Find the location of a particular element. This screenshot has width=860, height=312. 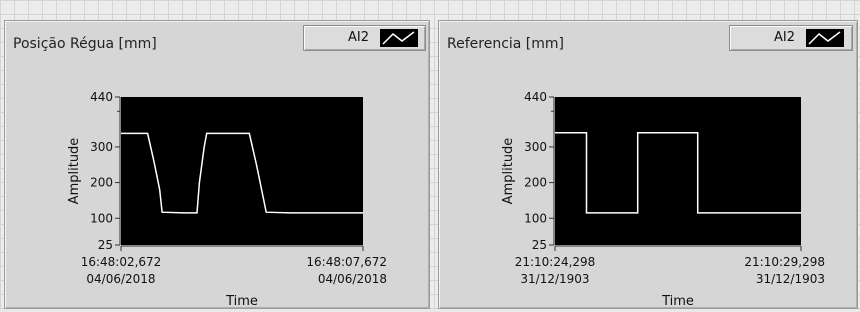

x-tick-time-label: 21:10:24,298 is located at coordinates (555, 262).